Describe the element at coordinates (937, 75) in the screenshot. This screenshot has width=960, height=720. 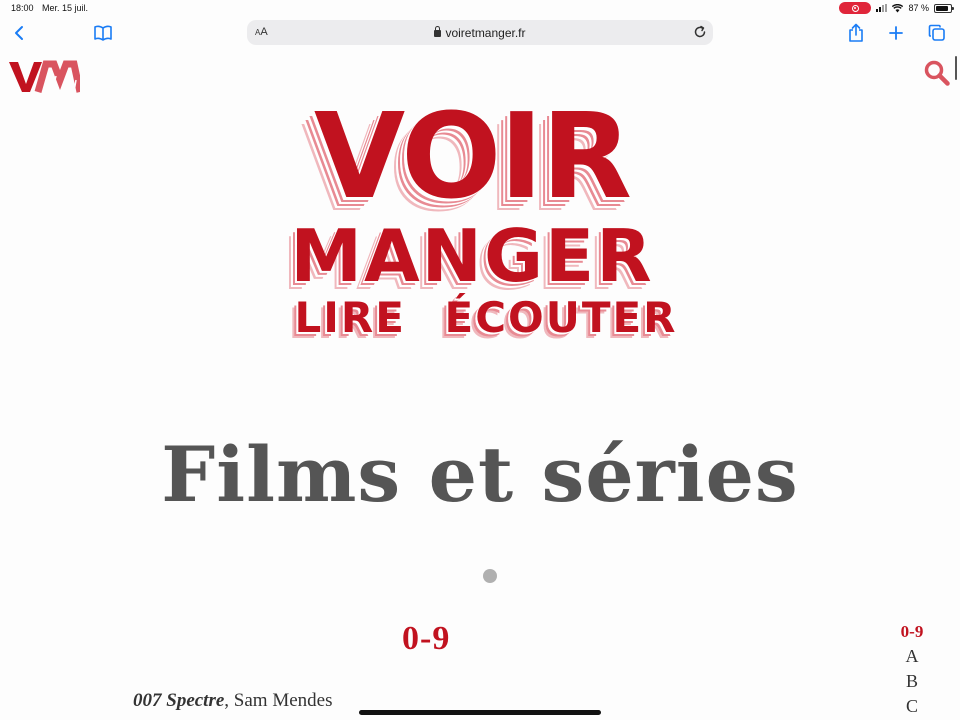
I see `search-icon` at that location.